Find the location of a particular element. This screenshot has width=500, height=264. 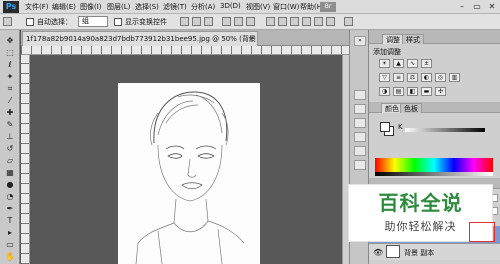

bridge-button: Br is located at coordinates (328, 7).